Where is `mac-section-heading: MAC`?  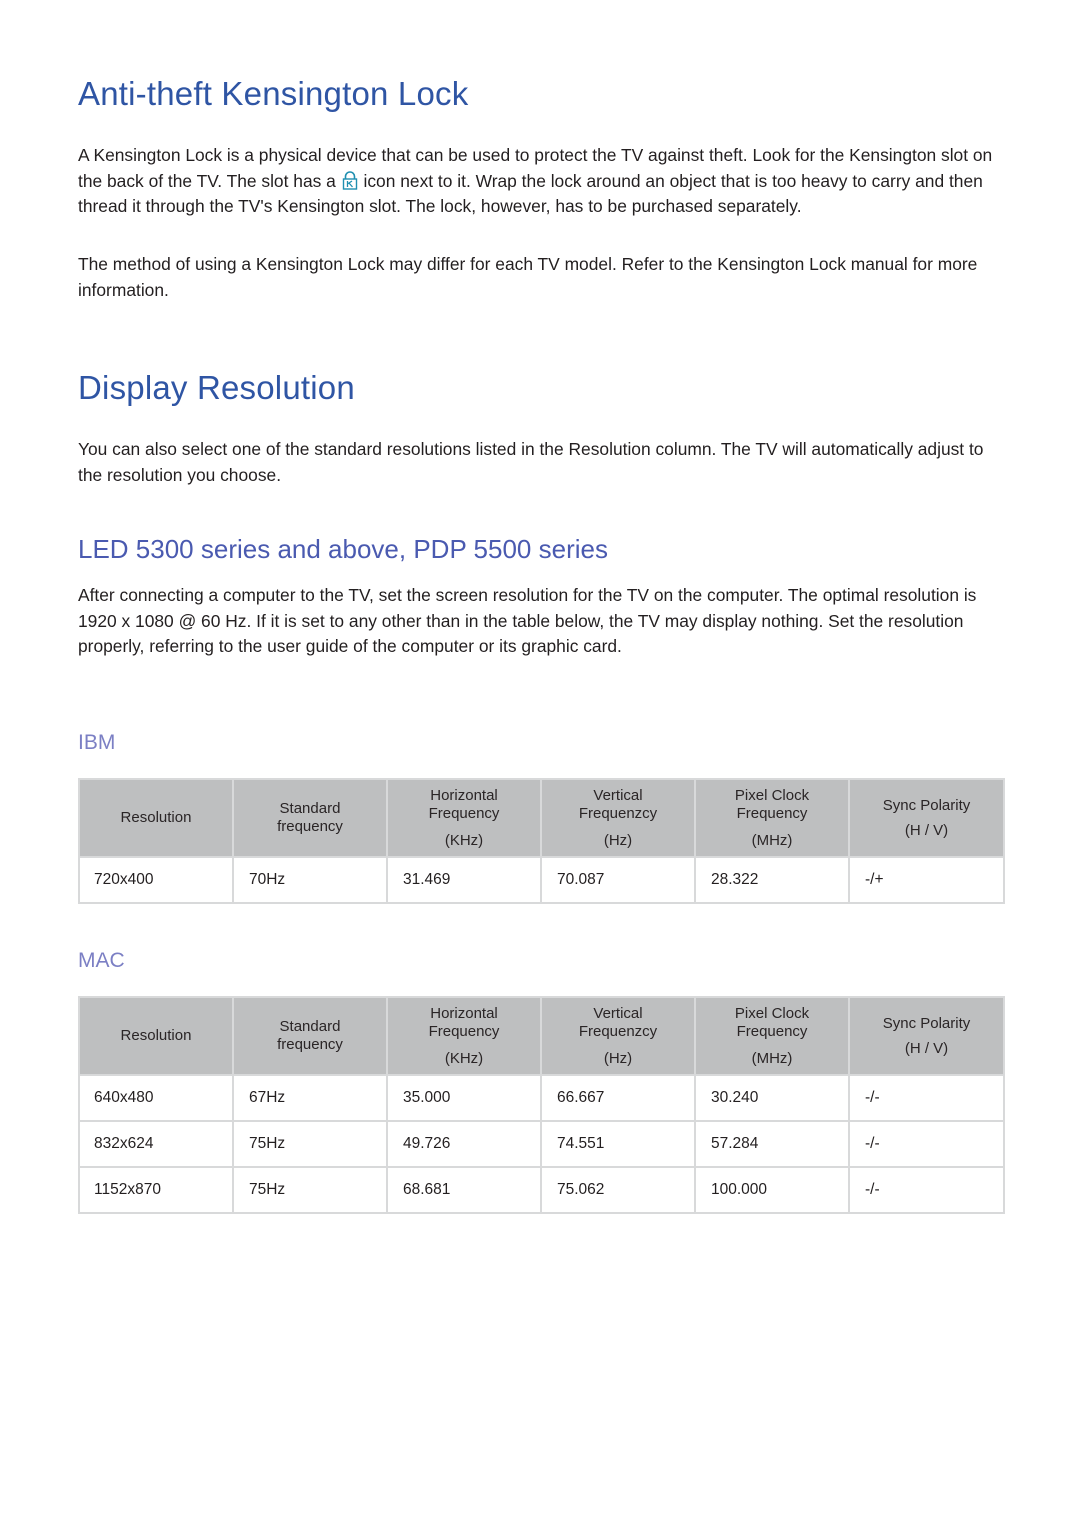 mac-section-heading: MAC is located at coordinates (101, 960).